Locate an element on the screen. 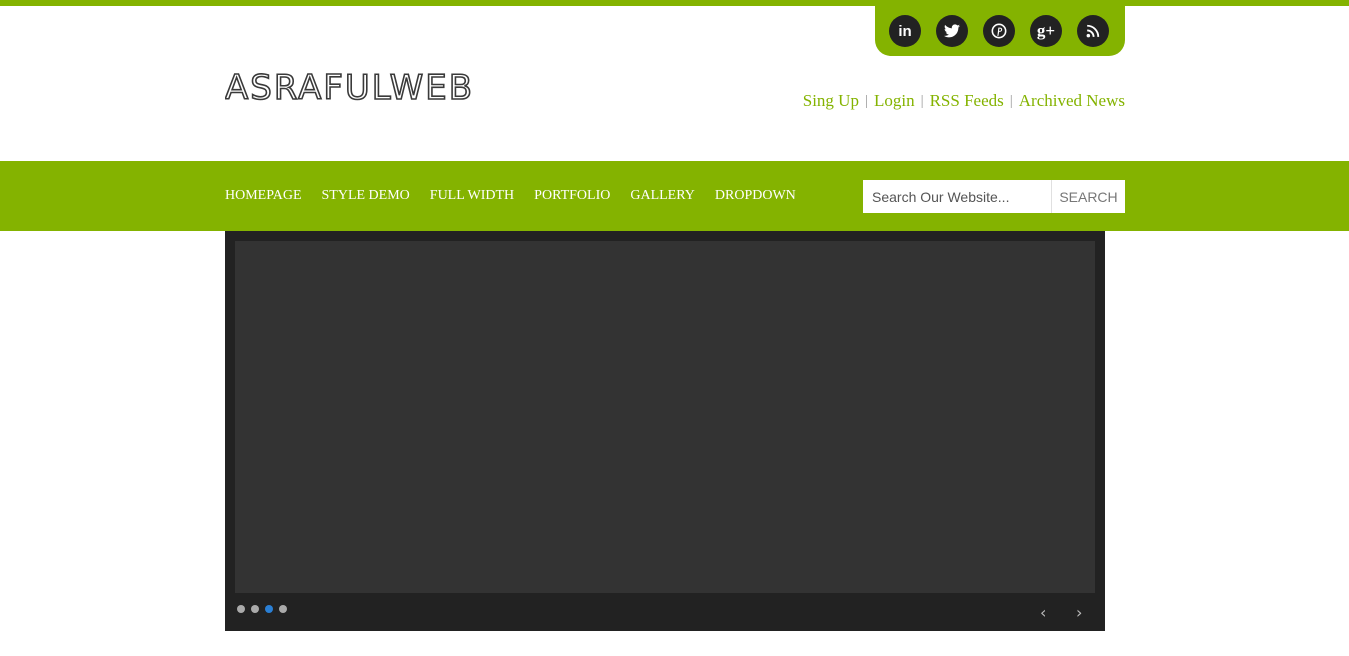 The width and height of the screenshot is (1349, 656). search-form: SEARCH is located at coordinates (994, 196).